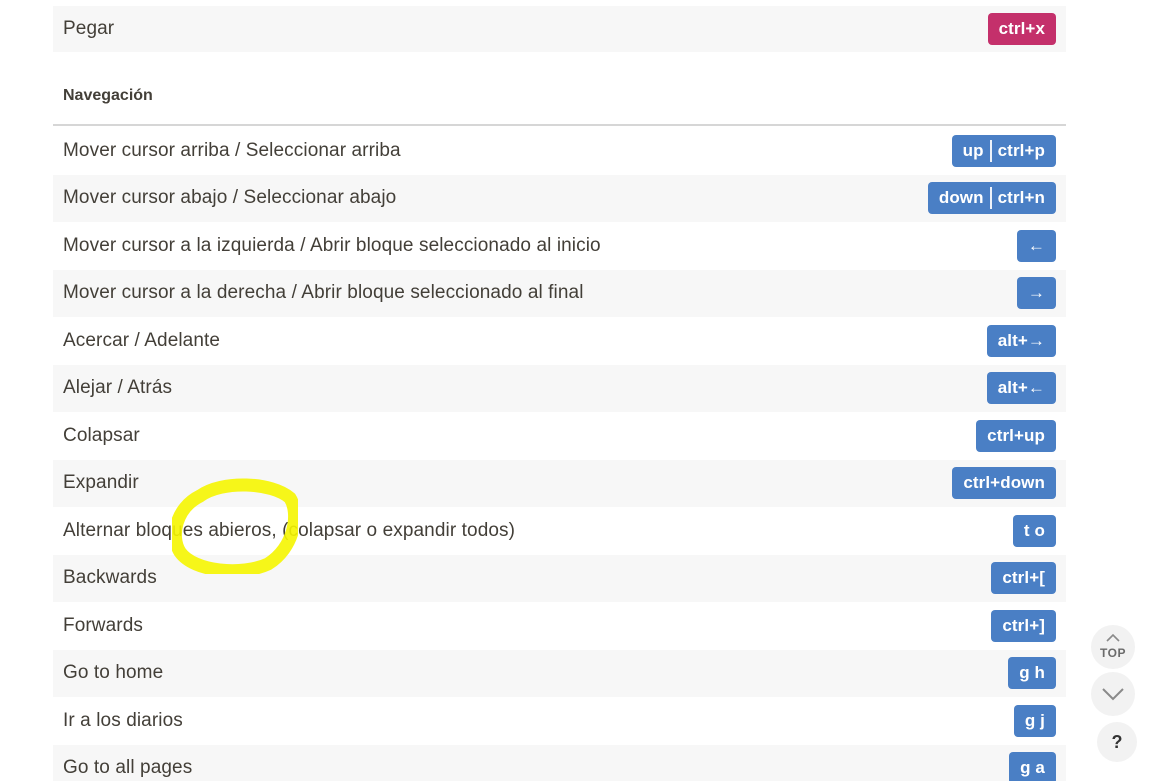  I want to click on scroll-down-button, so click(1113, 694).